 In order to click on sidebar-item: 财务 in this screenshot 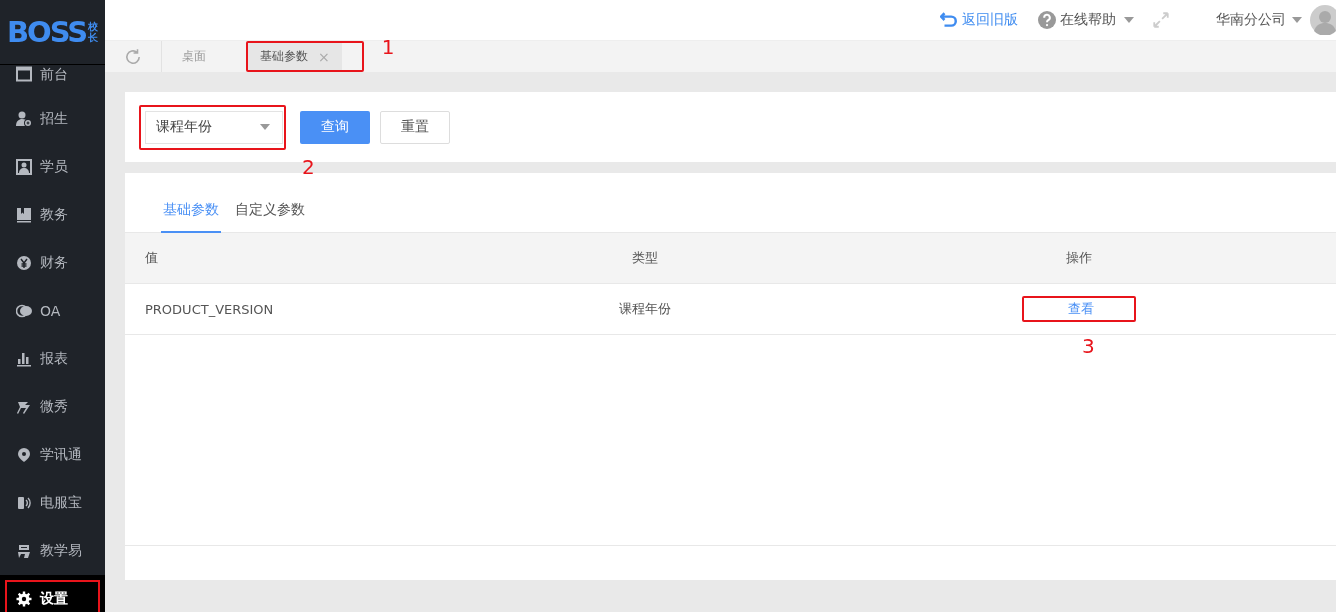, I will do `click(52, 263)`.